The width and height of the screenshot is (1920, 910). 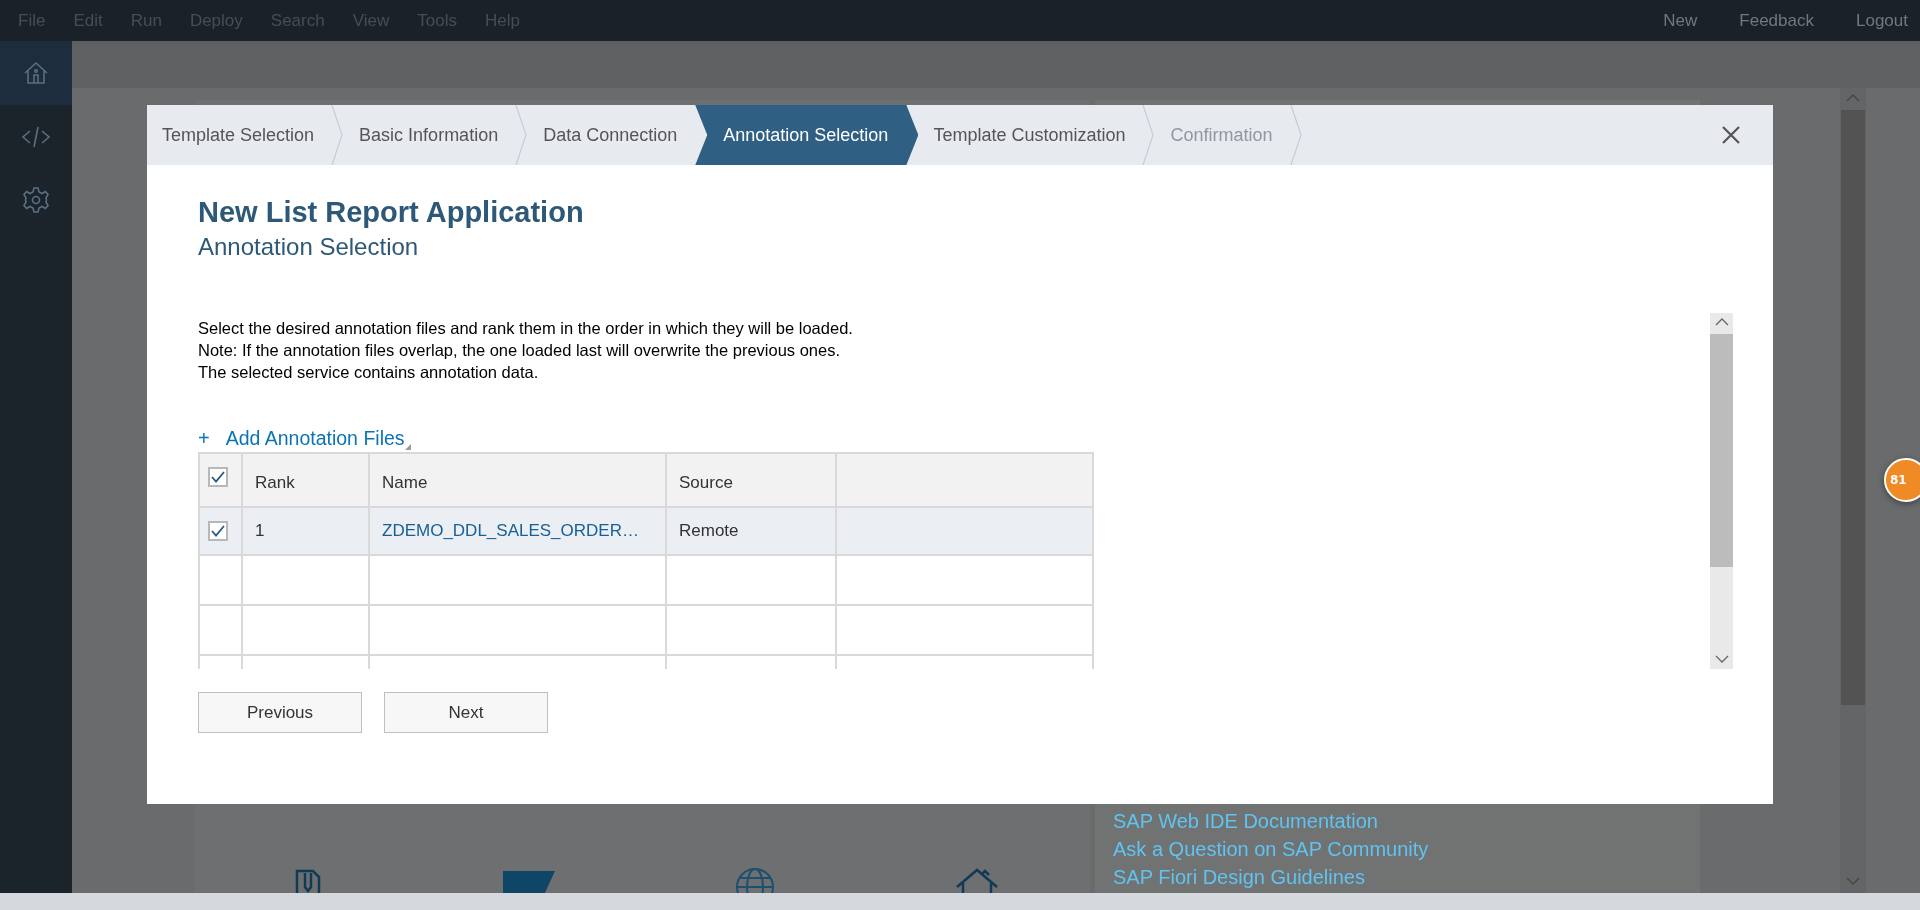 I want to click on column-header: Source, so click(x=752, y=481).